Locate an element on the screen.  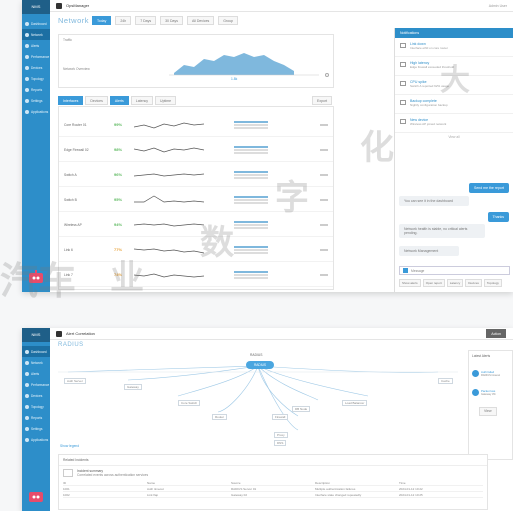
chart-icon is located at coordinates (27, 56).